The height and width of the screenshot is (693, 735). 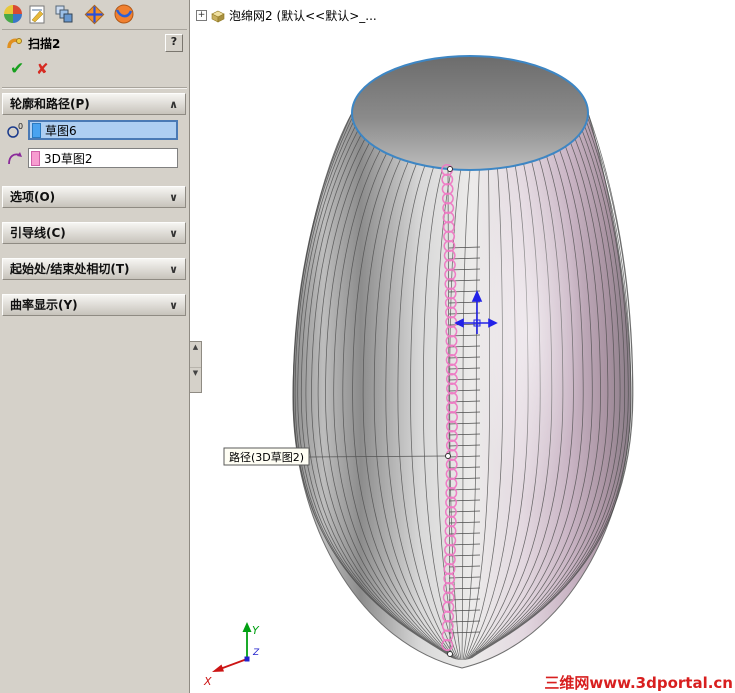 What do you see at coordinates (42, 69) in the screenshot?
I see `cancel-button: ✘` at bounding box center [42, 69].